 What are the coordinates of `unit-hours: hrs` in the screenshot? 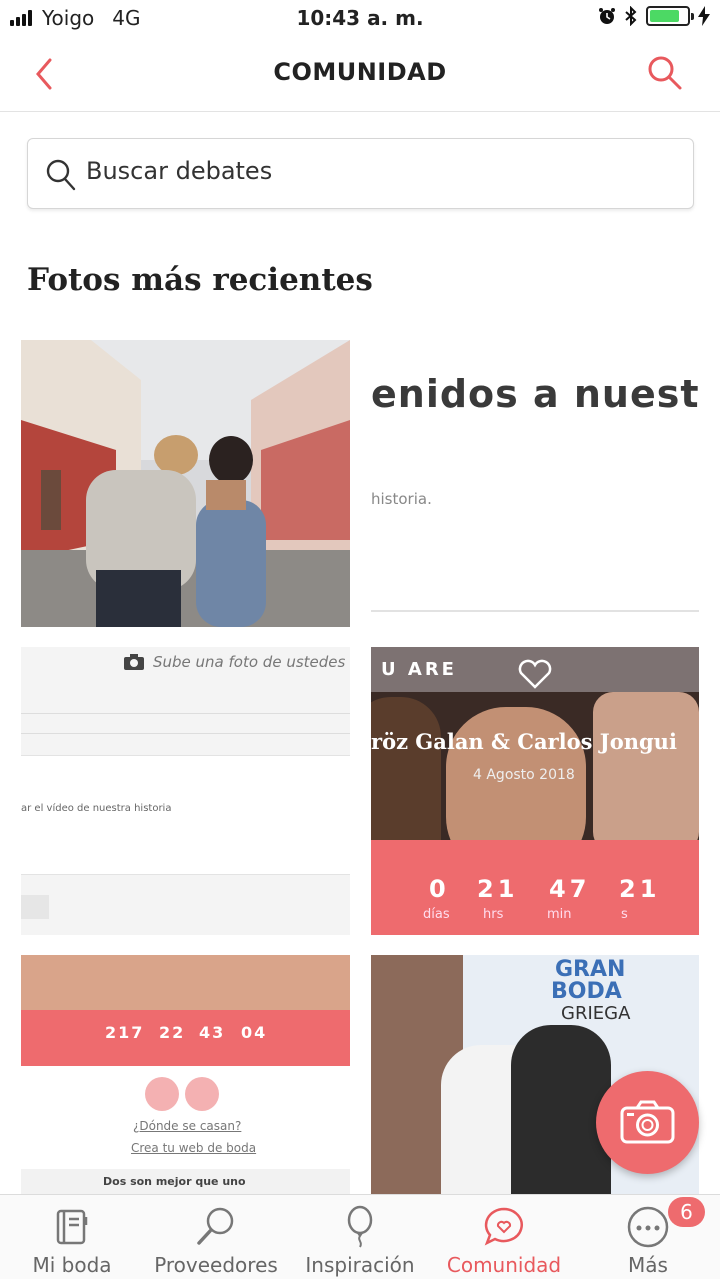 It's located at (493, 914).